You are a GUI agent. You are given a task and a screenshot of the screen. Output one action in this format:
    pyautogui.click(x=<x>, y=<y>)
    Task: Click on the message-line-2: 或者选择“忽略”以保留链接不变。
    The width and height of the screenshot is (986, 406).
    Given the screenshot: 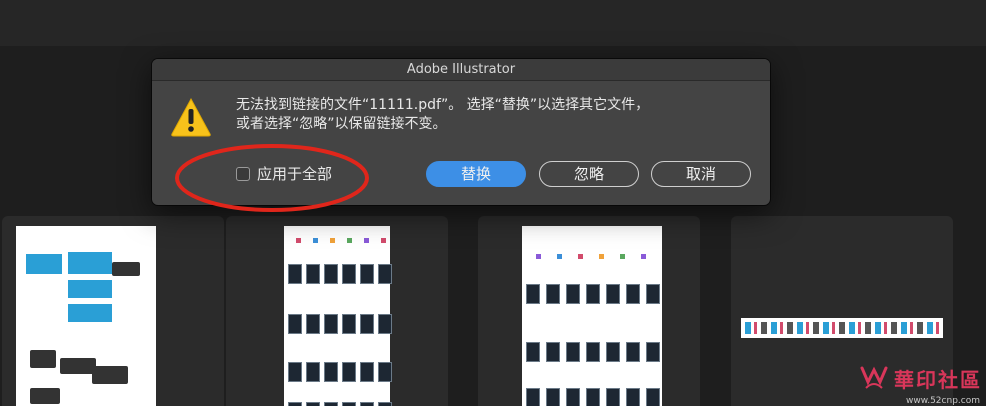 What is the action you would take?
    pyautogui.click(x=341, y=124)
    